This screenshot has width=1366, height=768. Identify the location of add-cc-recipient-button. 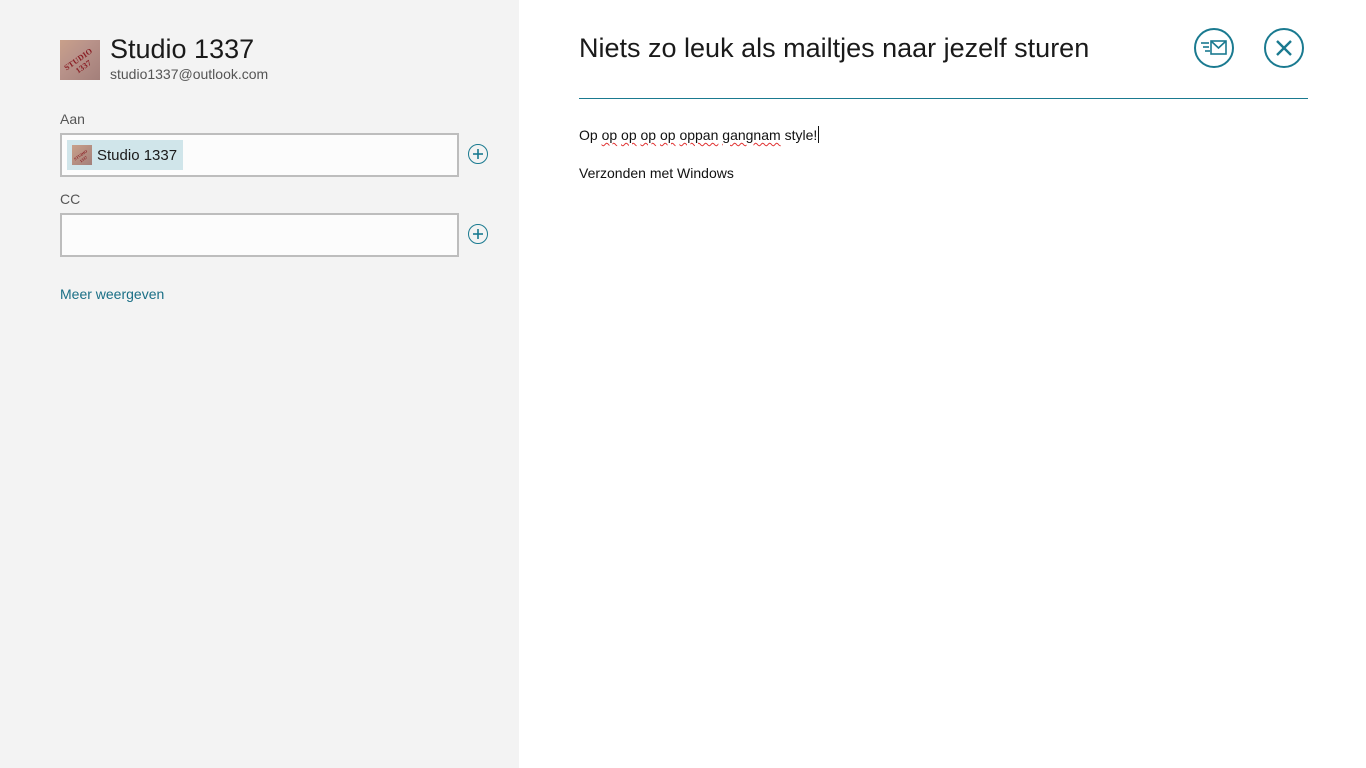
(478, 234).